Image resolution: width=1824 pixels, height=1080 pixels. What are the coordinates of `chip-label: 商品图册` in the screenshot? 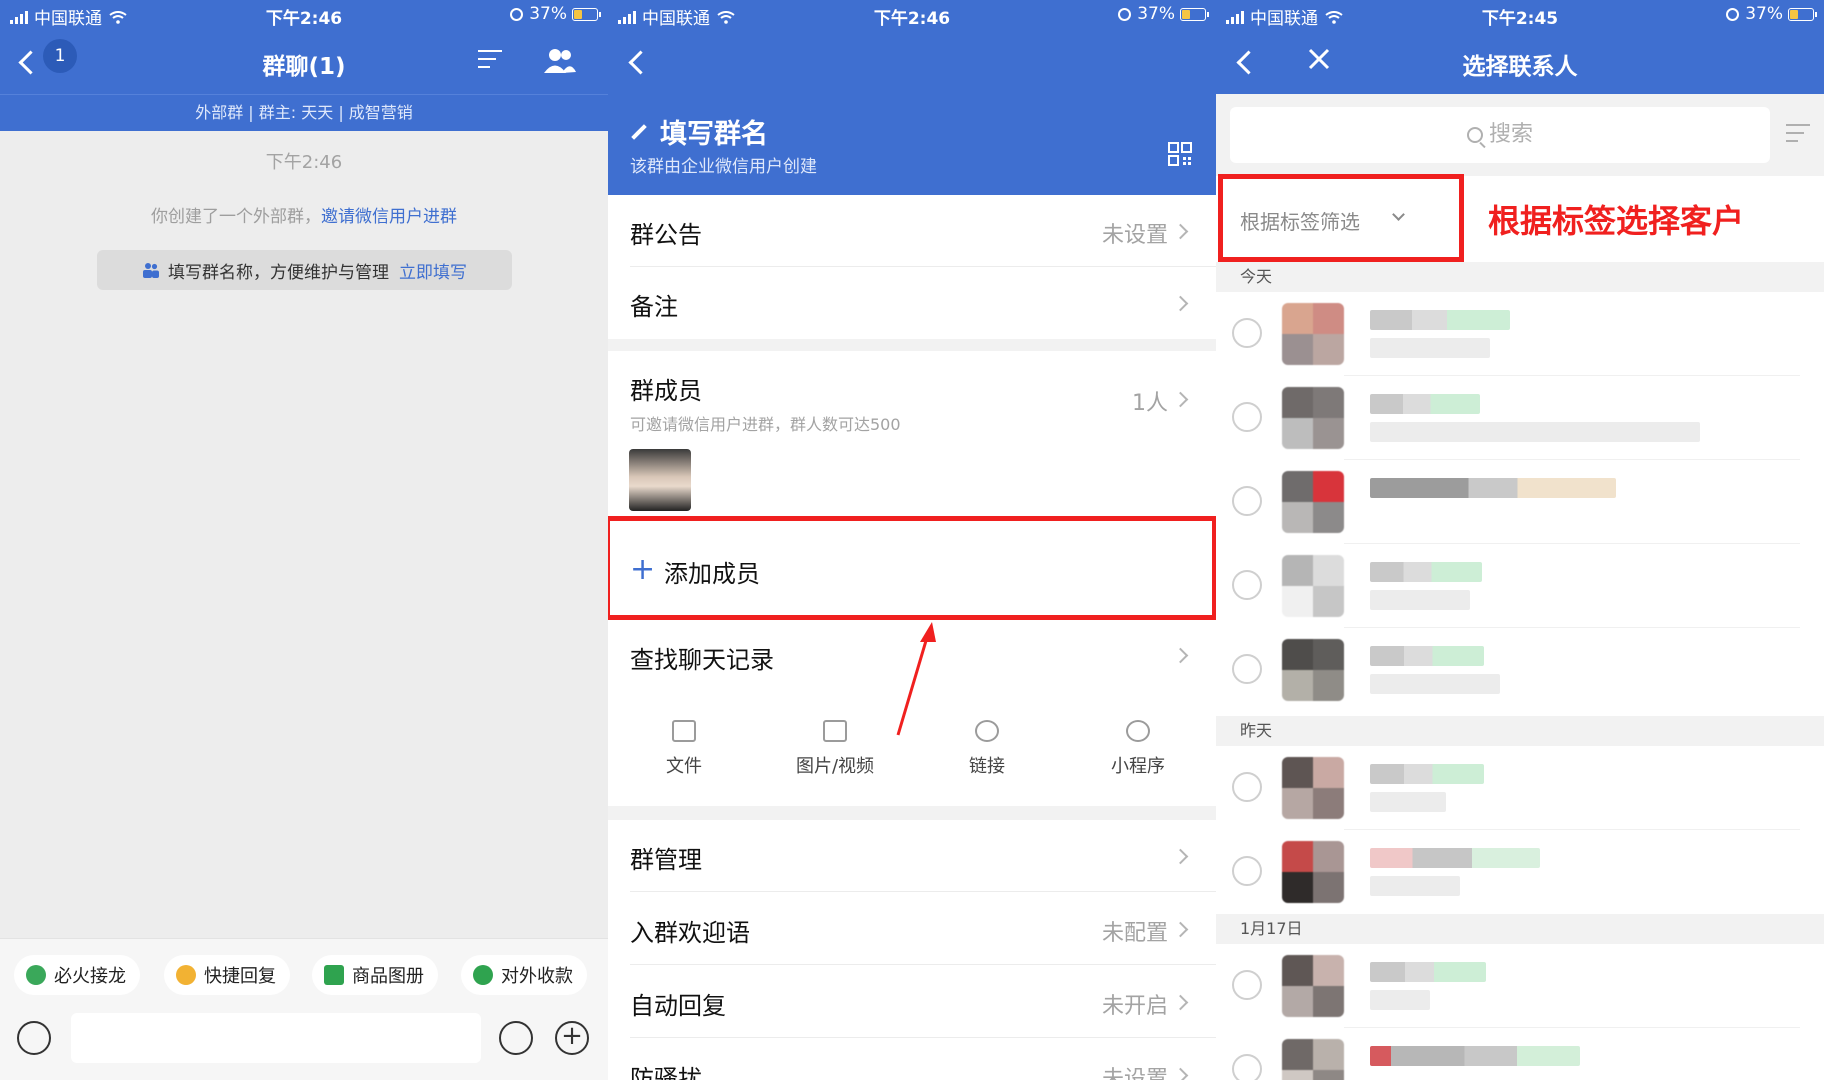 It's located at (388, 976).